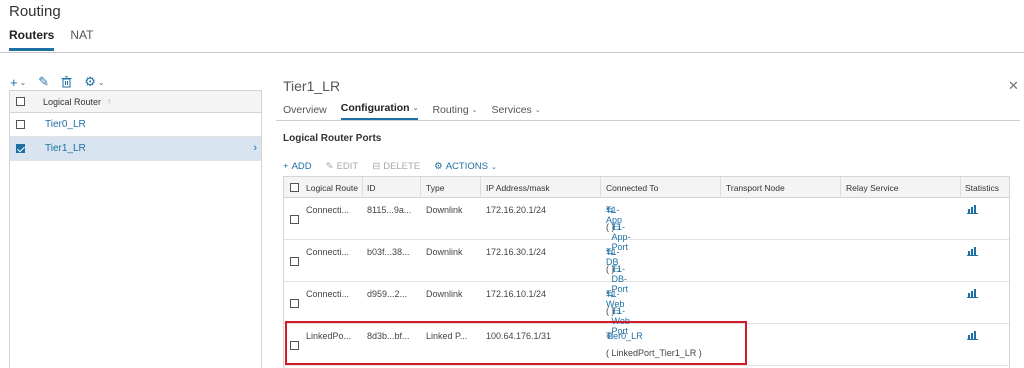 The width and height of the screenshot is (1024, 368). I want to click on add-router-button: + ⌄, so click(18, 82).